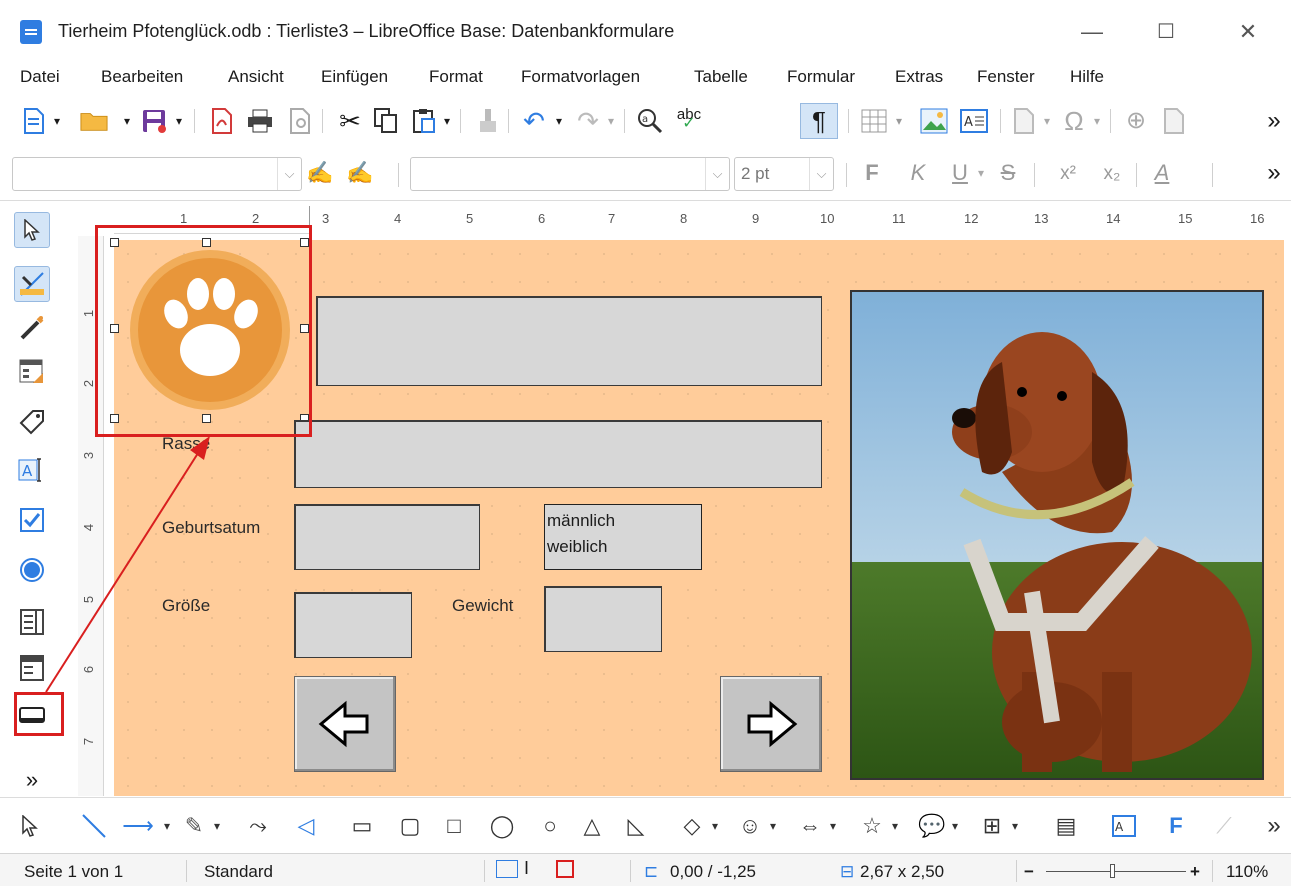 This screenshot has width=1291, height=886. Describe the element at coordinates (32, 230) in the screenshot. I see `select-pointer-icon` at that location.